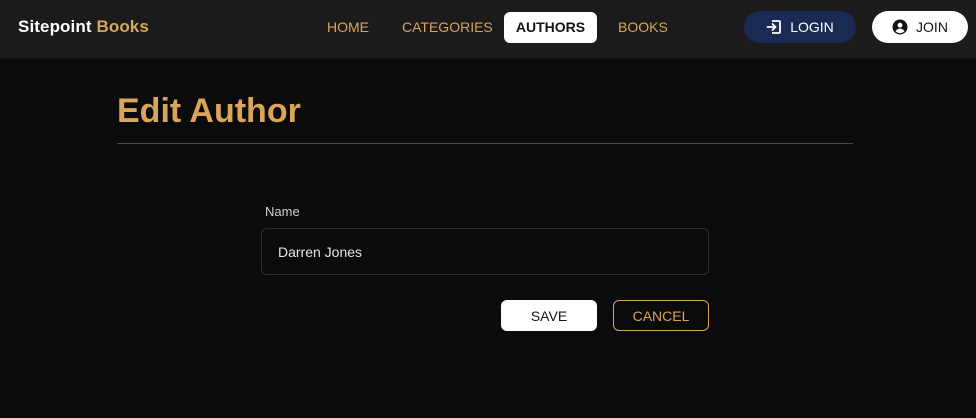  What do you see at coordinates (812, 27) in the screenshot?
I see `login-label: LOGIN` at bounding box center [812, 27].